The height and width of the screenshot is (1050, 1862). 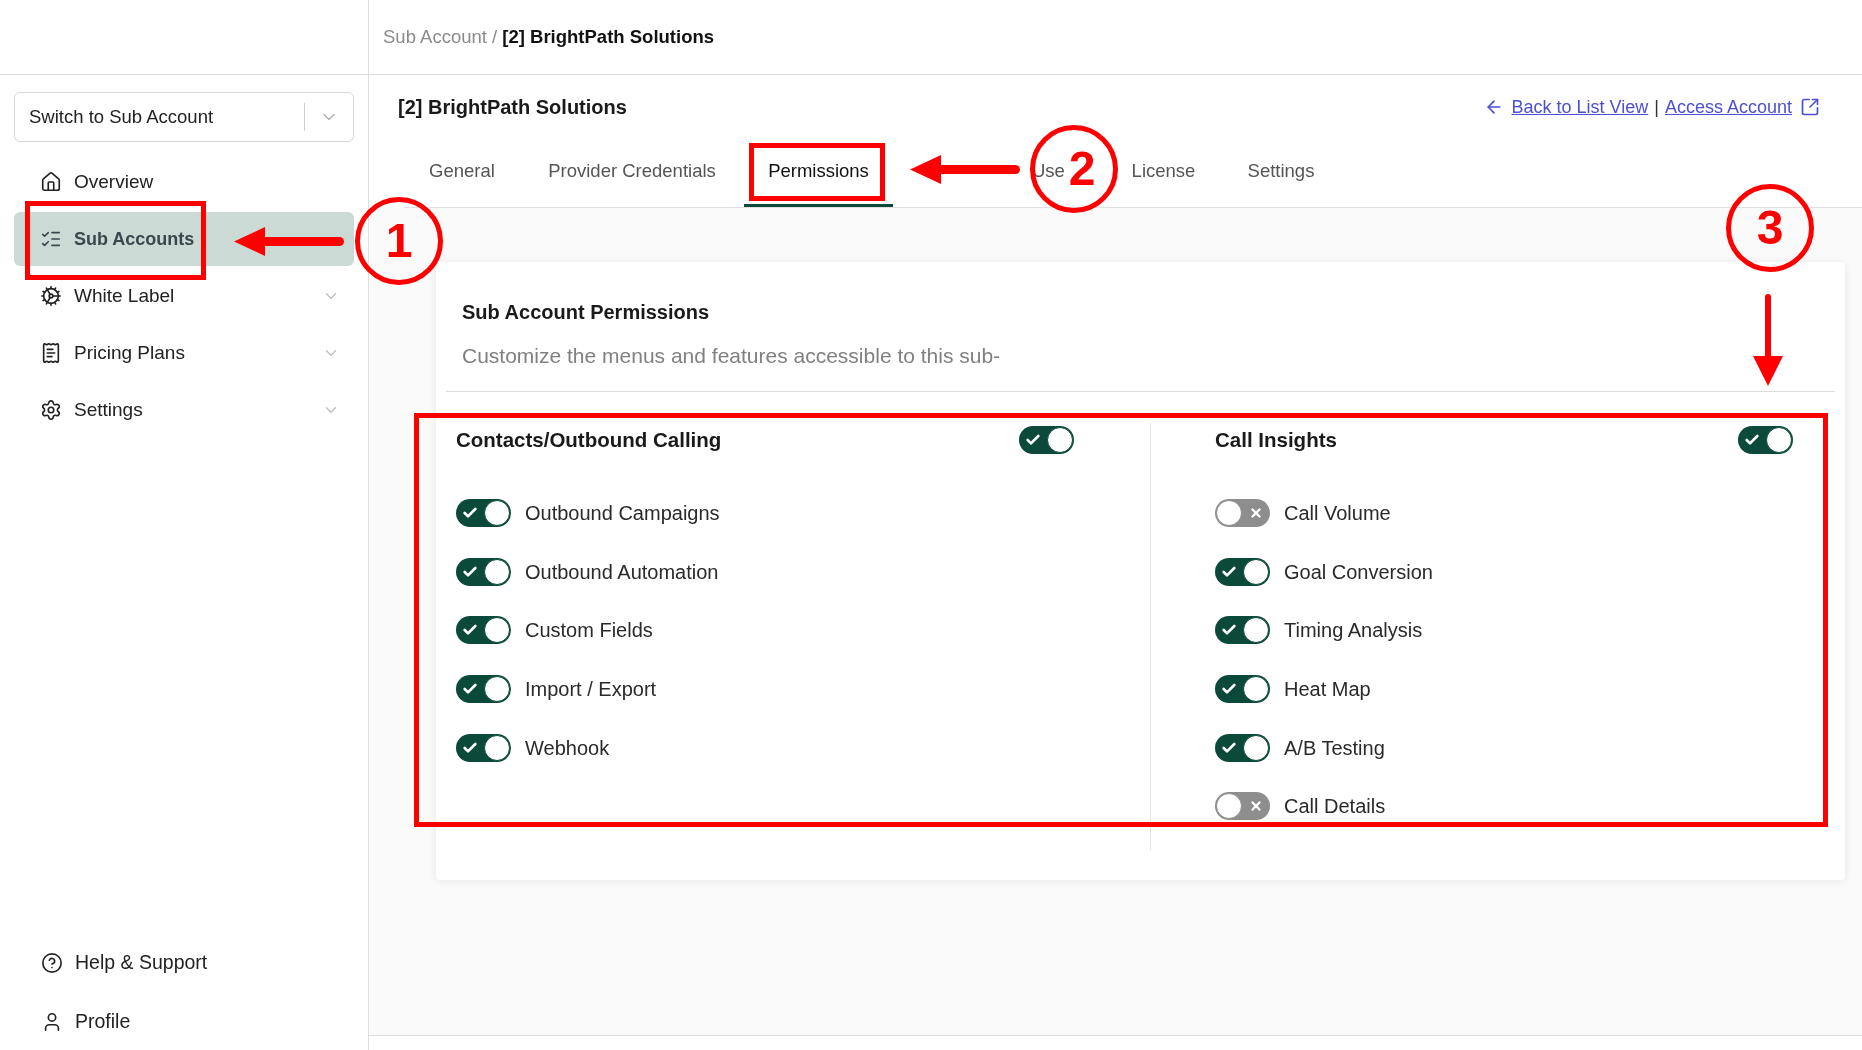 I want to click on nav-item: Settings, so click(x=184, y=410).